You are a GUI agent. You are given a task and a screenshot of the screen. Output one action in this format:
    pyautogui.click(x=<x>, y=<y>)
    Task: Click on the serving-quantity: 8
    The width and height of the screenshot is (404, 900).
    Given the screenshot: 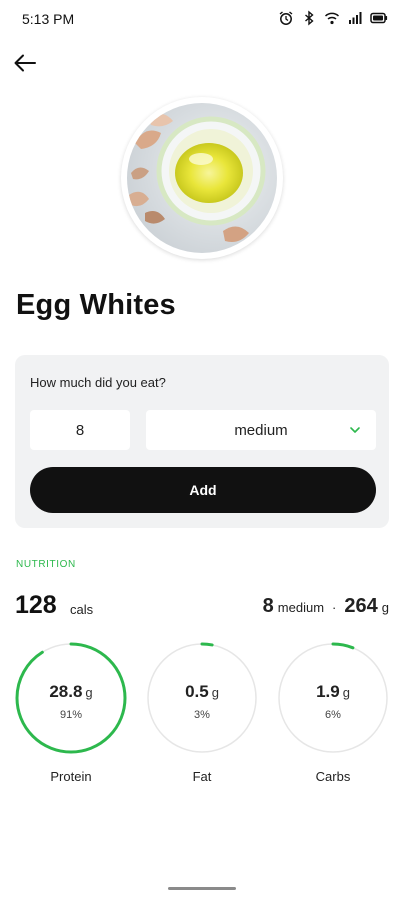 What is the action you would take?
    pyautogui.click(x=268, y=606)
    